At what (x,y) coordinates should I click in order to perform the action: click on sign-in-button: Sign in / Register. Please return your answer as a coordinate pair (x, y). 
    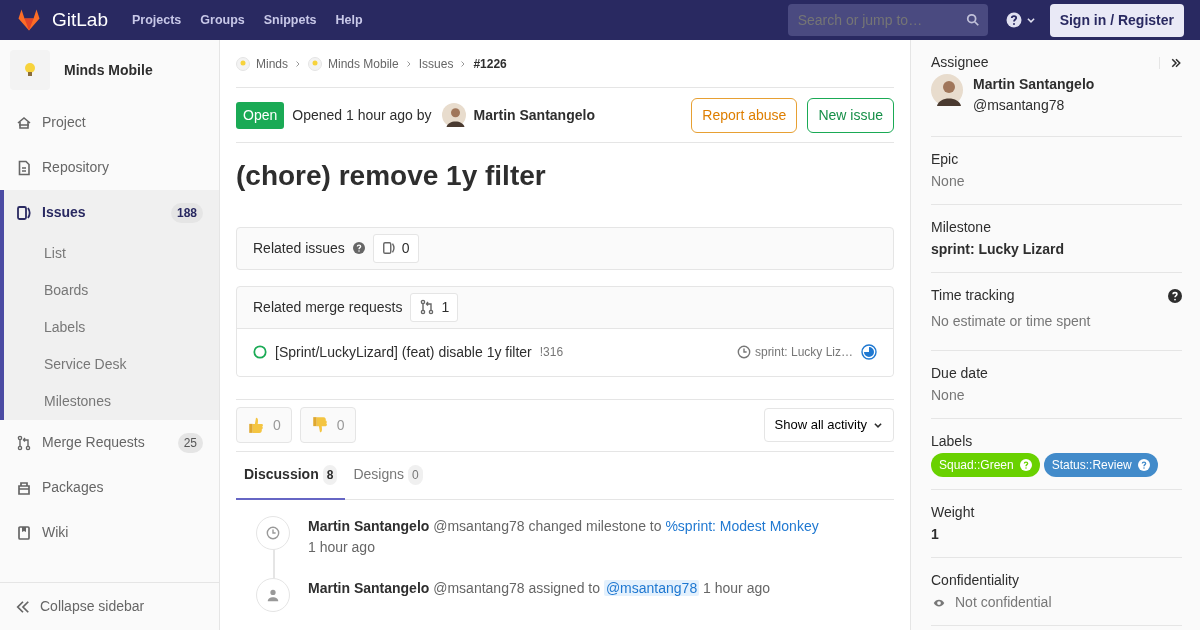
    Looking at the image, I should click on (1116, 20).